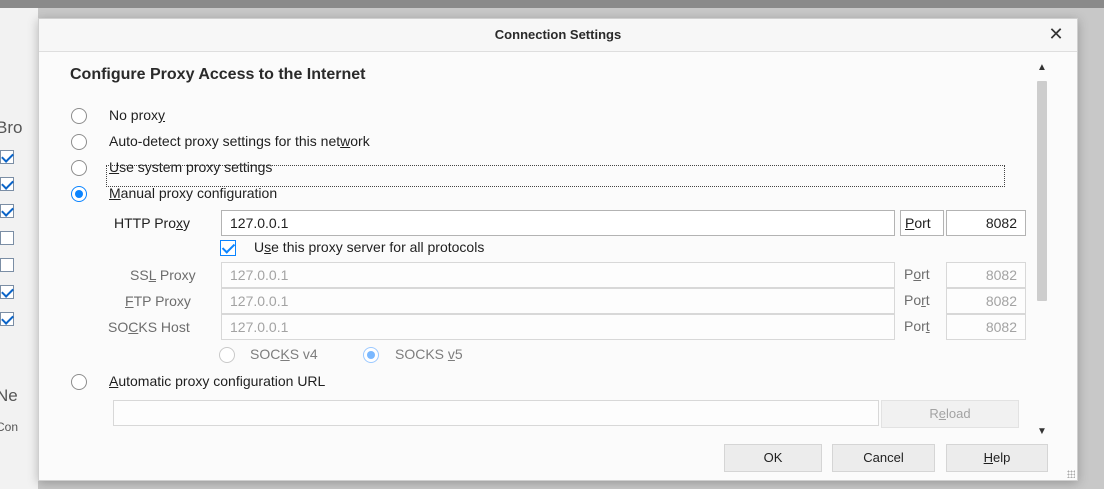 This screenshot has width=1104, height=489. I want to click on help-button: Help, so click(997, 458).